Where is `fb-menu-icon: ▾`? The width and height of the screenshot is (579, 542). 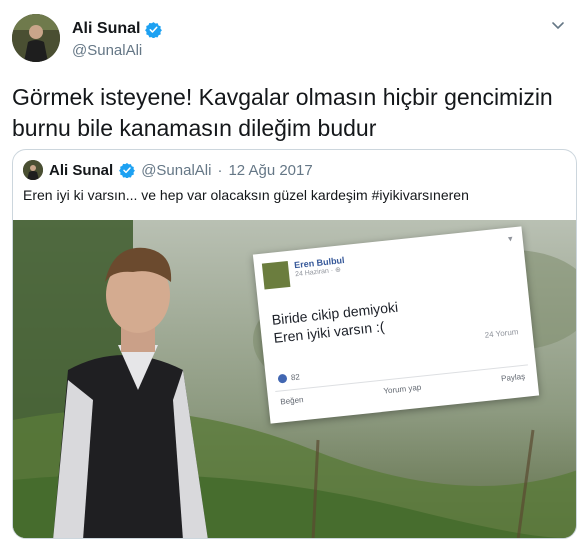
fb-menu-icon: ▾ is located at coordinates (510, 238).